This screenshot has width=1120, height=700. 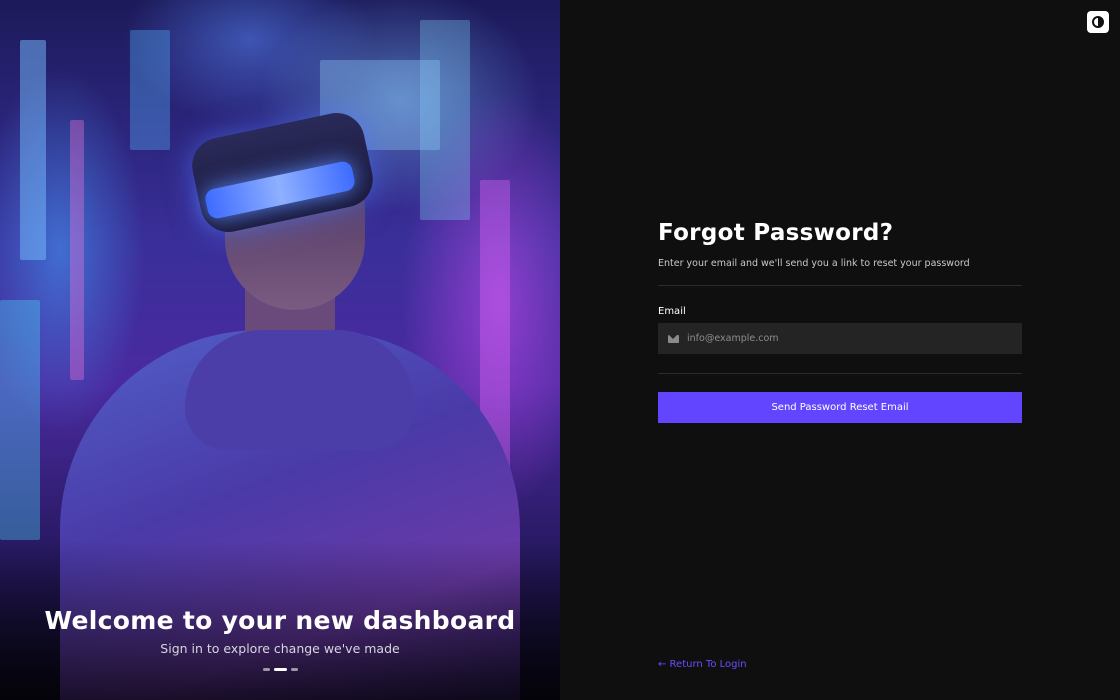 I want to click on send-reset-email-button: Send Password Reset Email, so click(x=840, y=407).